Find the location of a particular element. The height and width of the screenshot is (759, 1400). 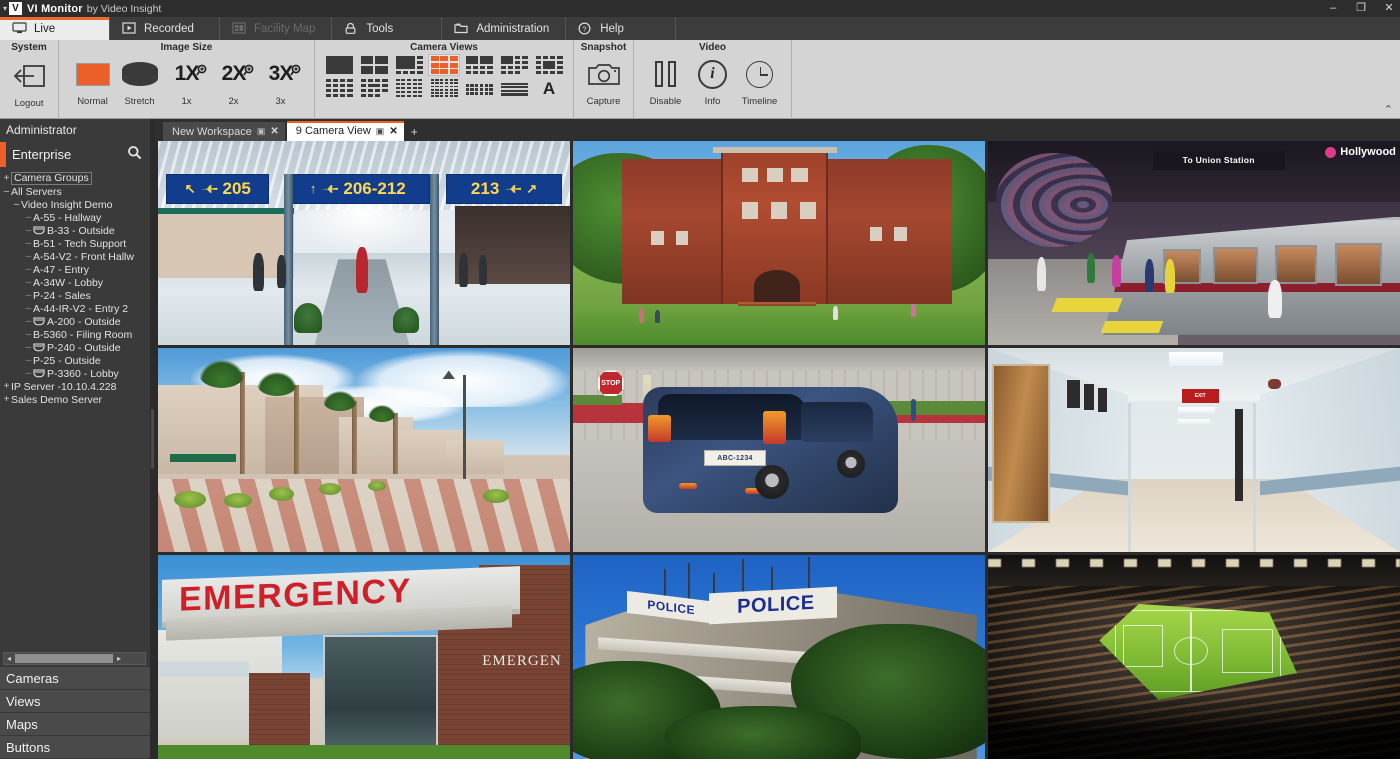

tab-recorded: Recorded is located at coordinates (165, 28).